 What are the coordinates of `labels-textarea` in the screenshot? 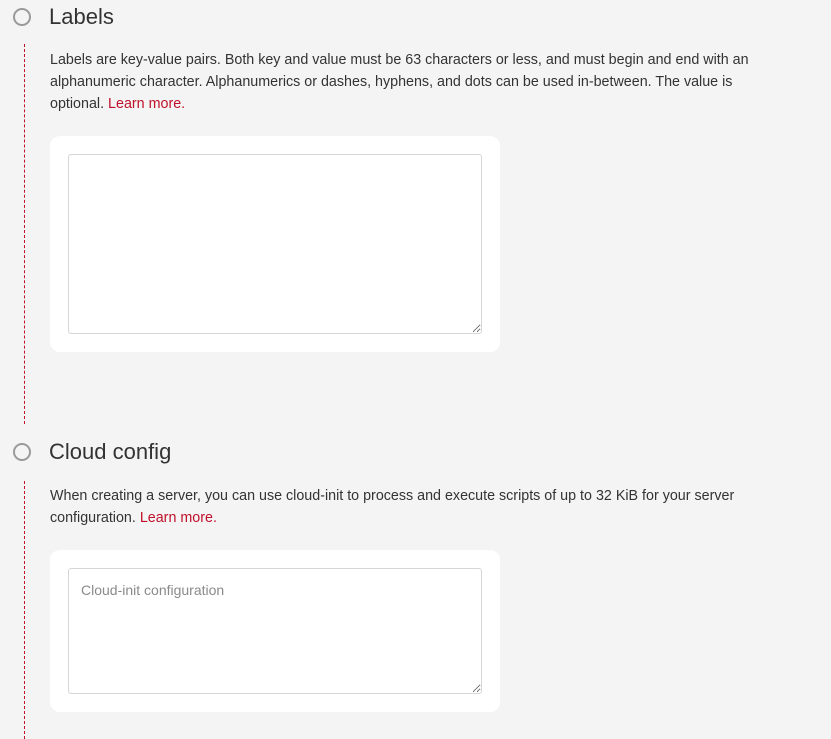 It's located at (275, 244).